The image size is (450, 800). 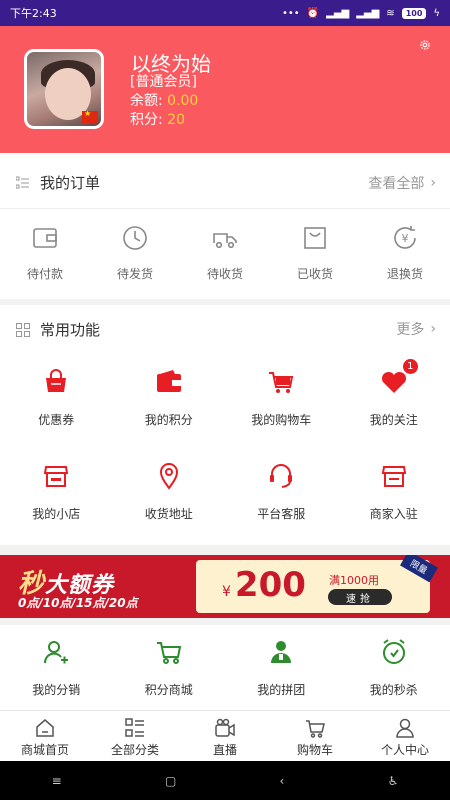 I want to click on order-status-row: 待付款 待发货 待收货 已收货 ¥ 退换货, so click(x=225, y=252).